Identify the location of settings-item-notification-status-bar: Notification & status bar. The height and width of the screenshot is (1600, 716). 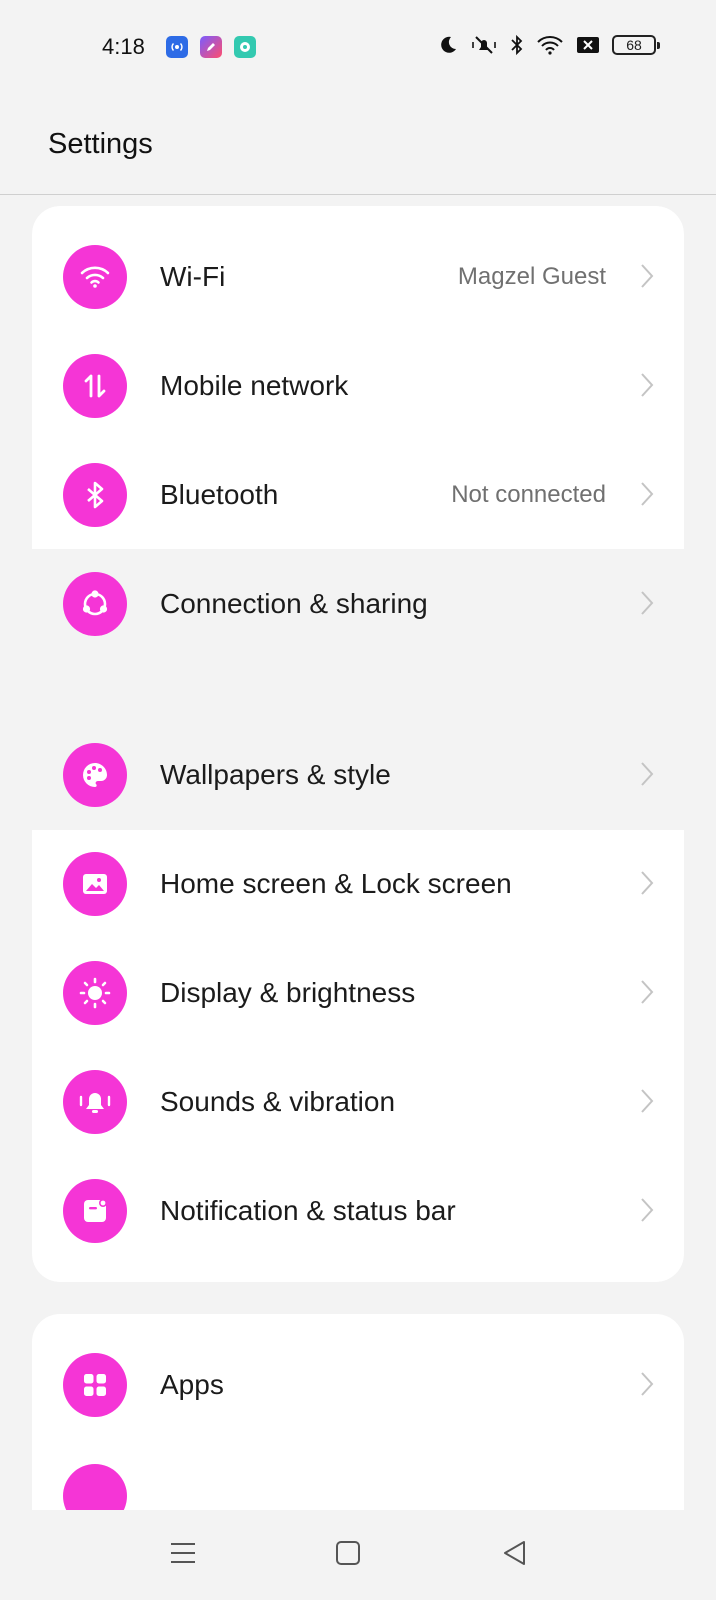
(358, 1211).